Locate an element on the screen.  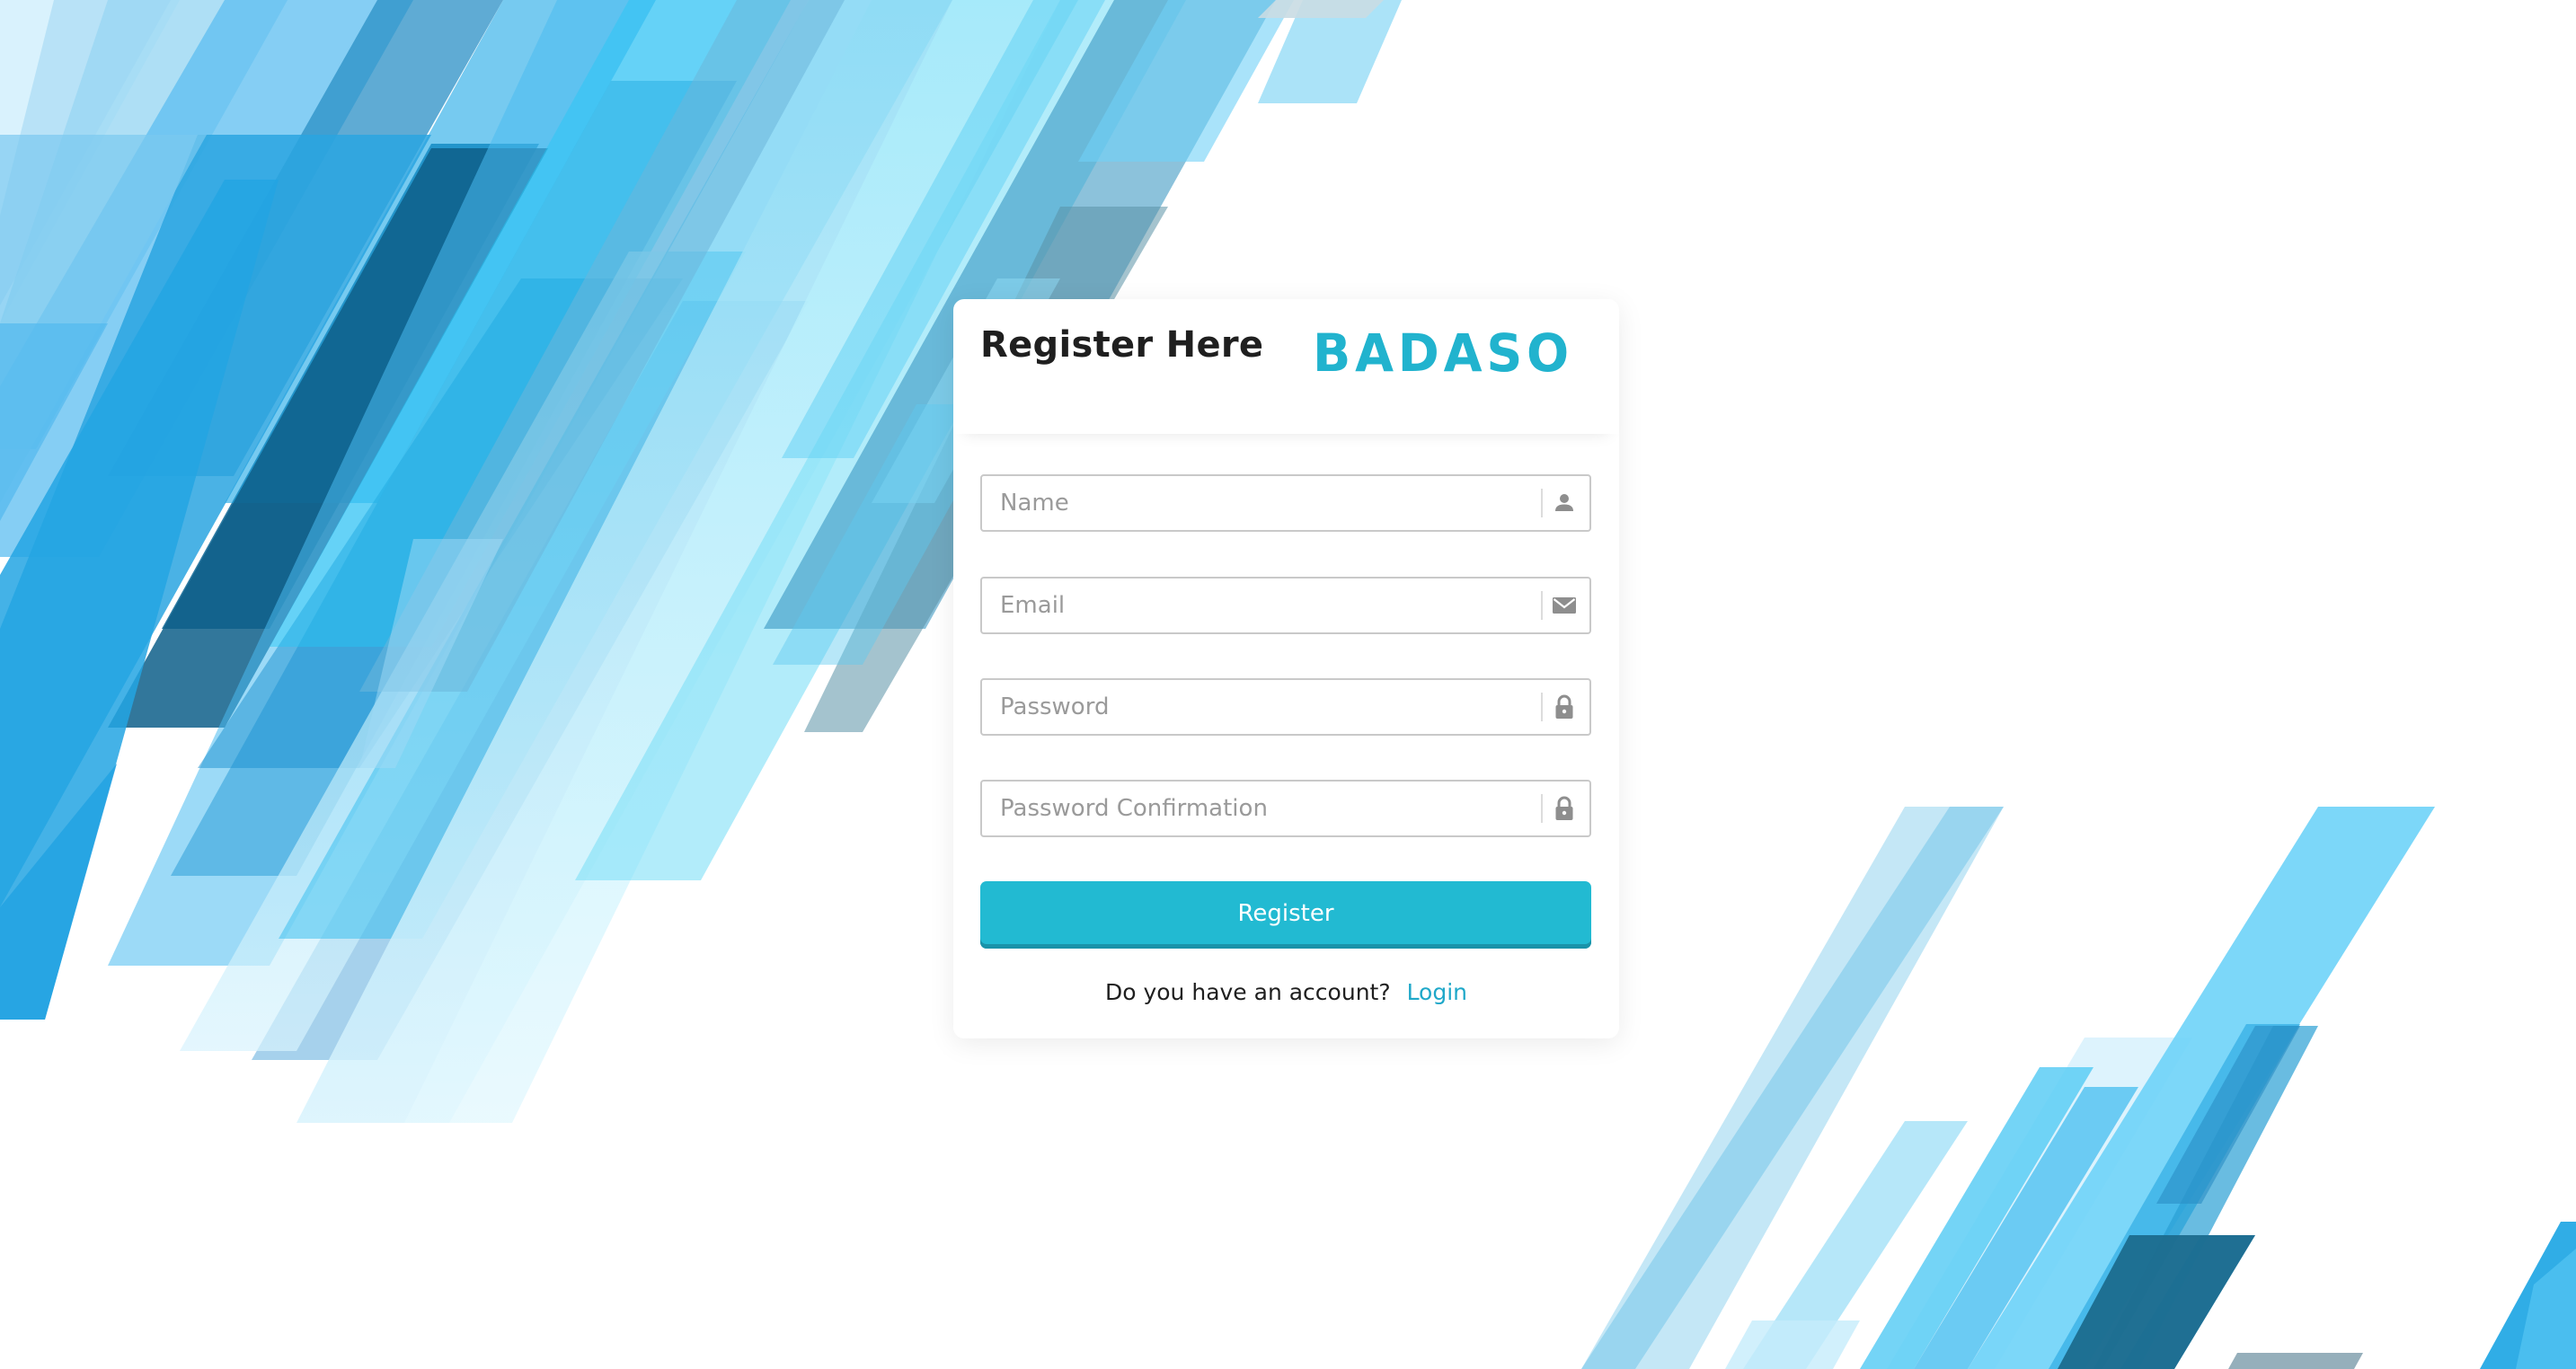
svg-text: BADASO is located at coordinates (1443, 351).